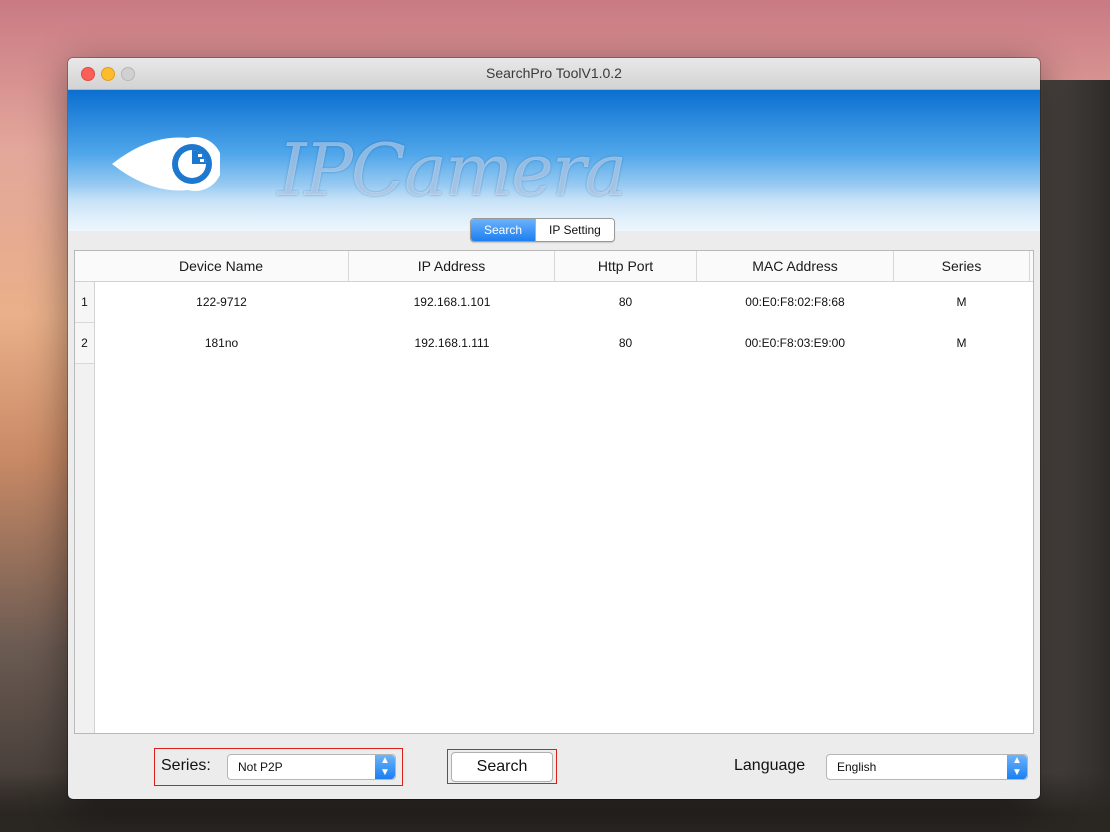 The image size is (1110, 832). What do you see at coordinates (260, 767) in the screenshot?
I see `series-select-value: Not P2P` at bounding box center [260, 767].